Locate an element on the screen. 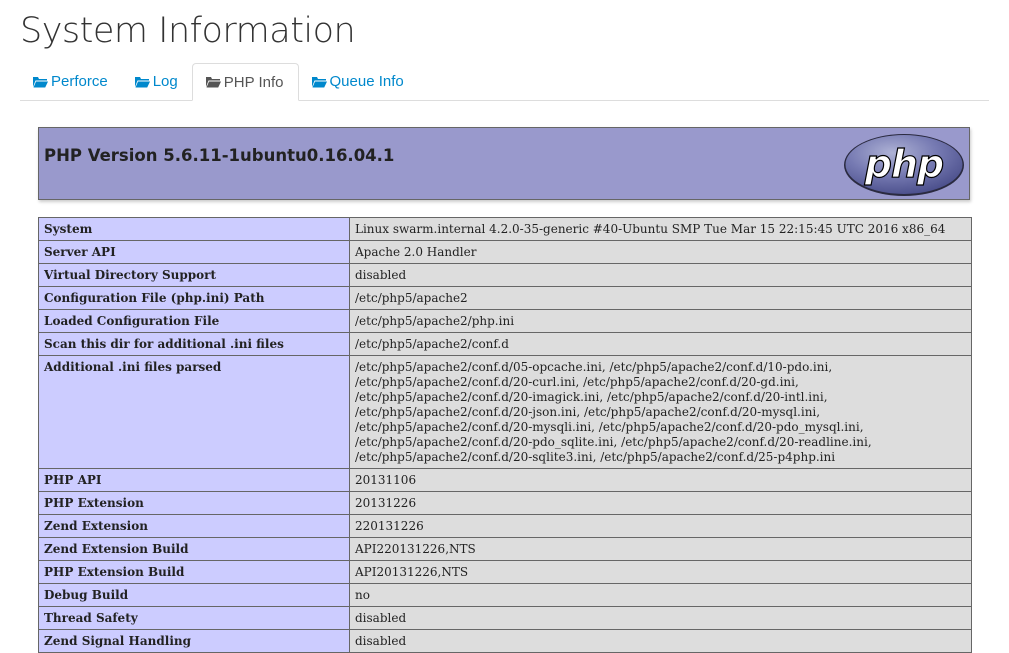  tab-php-info: PHP Info is located at coordinates (245, 82).